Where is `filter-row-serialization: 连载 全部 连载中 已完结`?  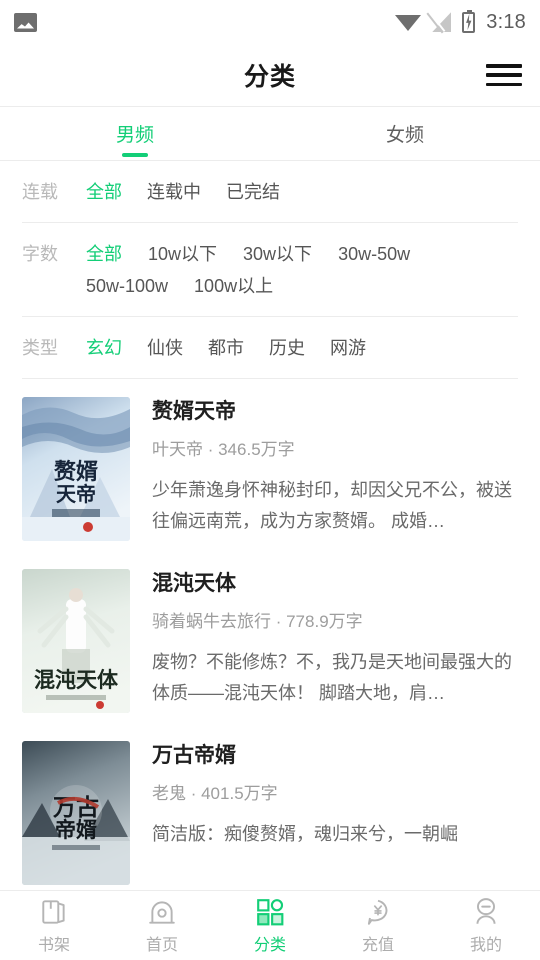 filter-row-serialization: 连载 全部 连载中 已完结 is located at coordinates (270, 191).